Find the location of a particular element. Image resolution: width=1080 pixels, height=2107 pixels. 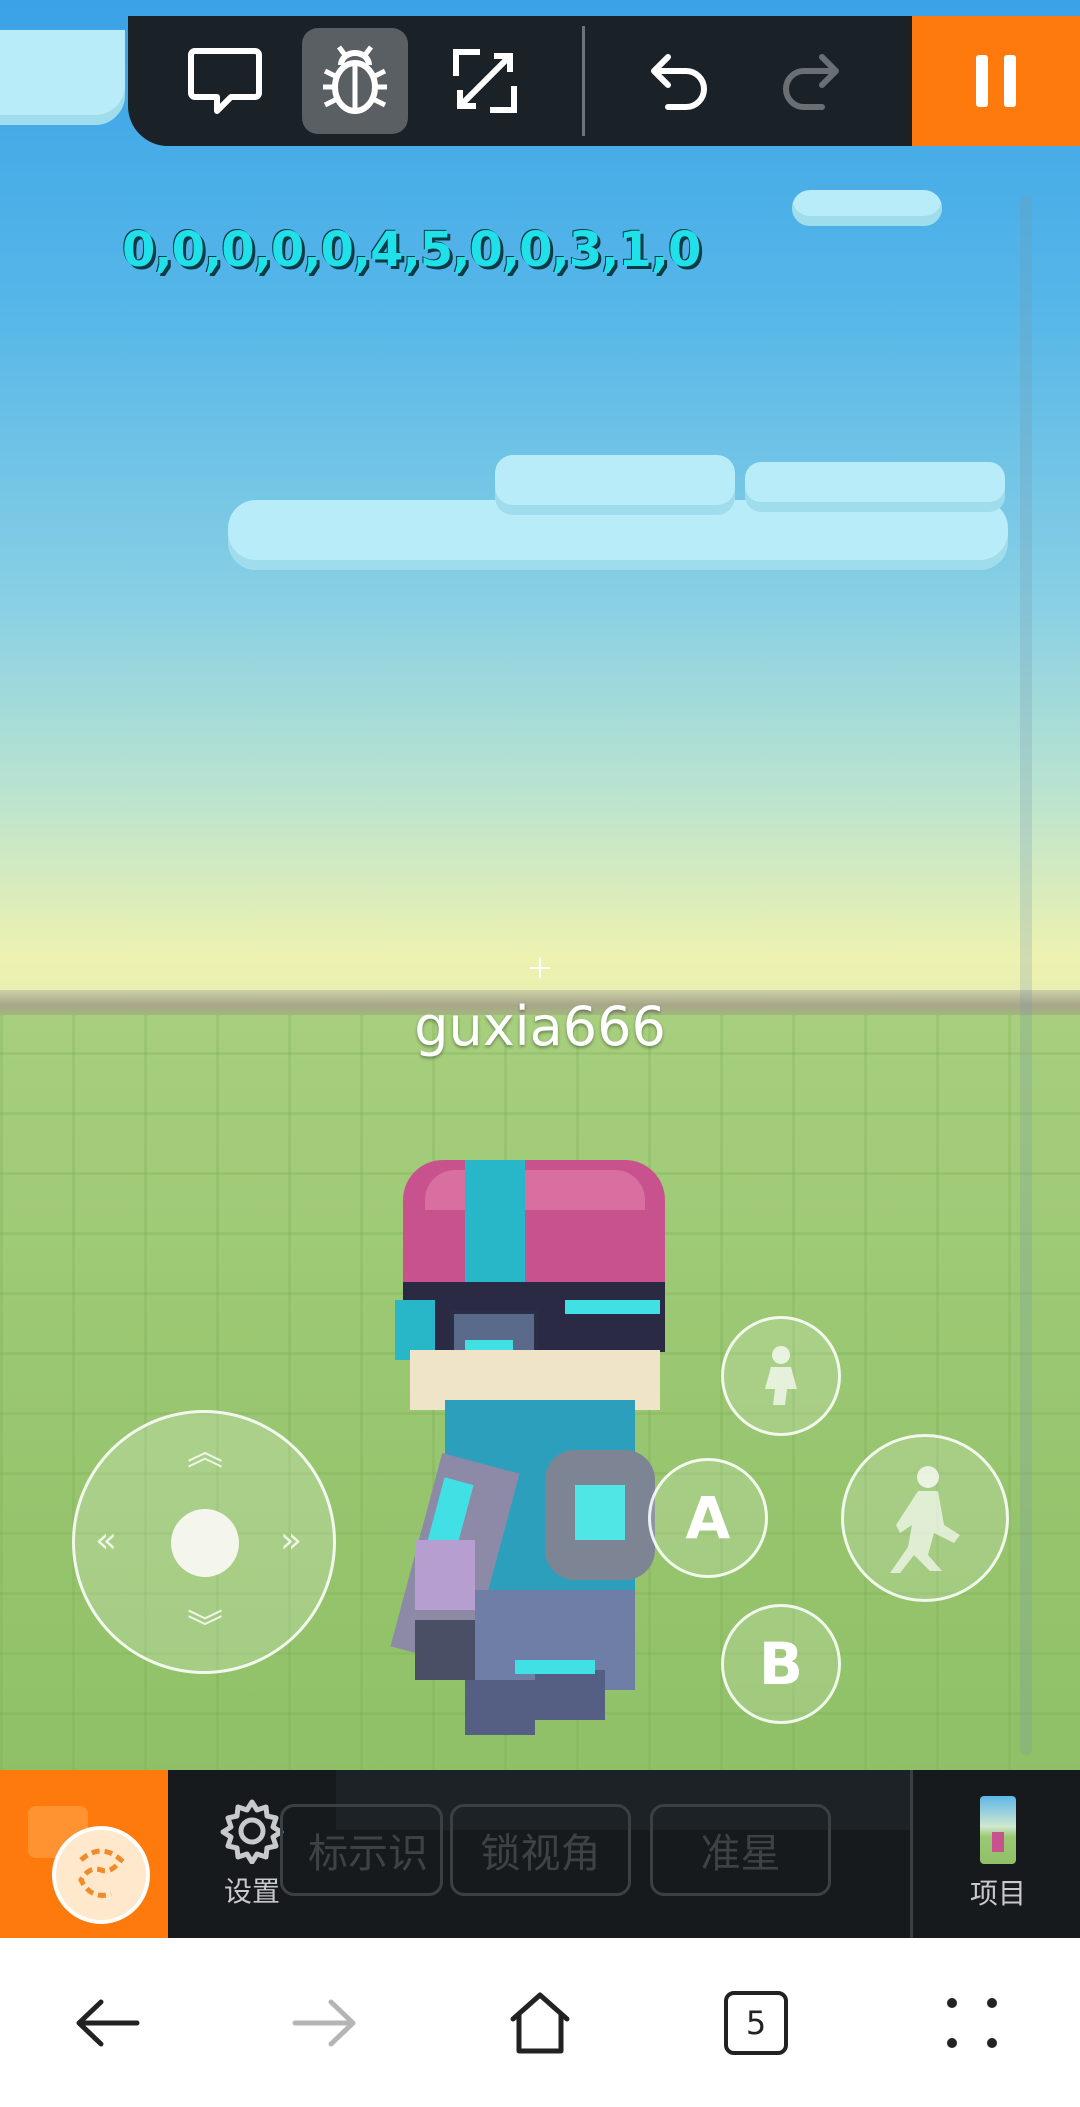

home-button is located at coordinates (540, 2023).